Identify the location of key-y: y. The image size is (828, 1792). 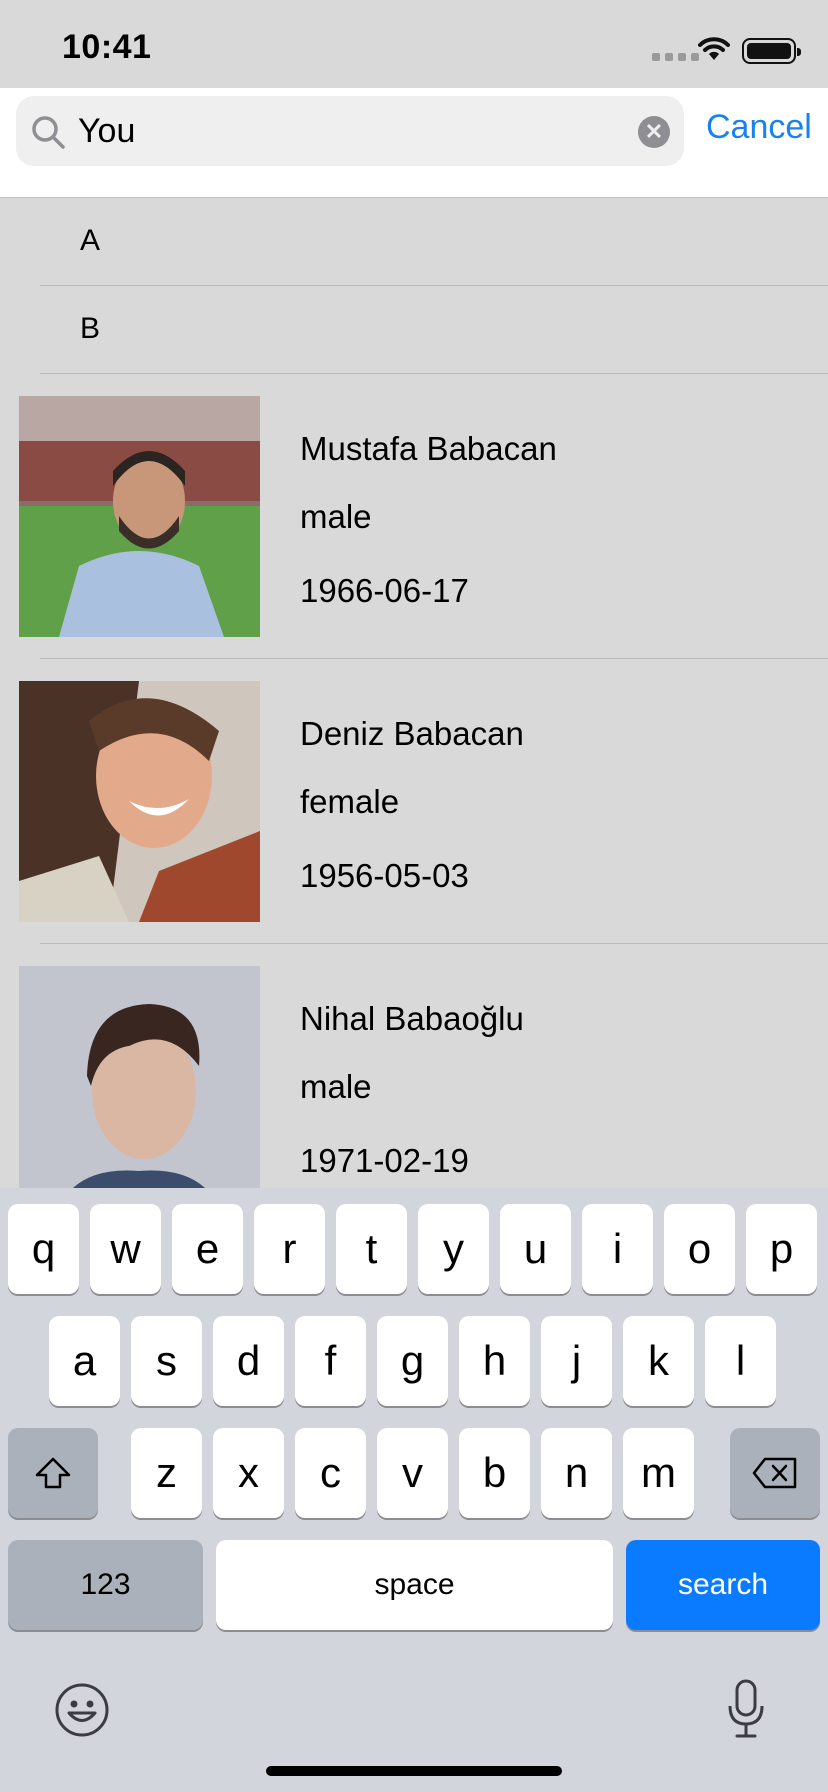
(453, 1249).